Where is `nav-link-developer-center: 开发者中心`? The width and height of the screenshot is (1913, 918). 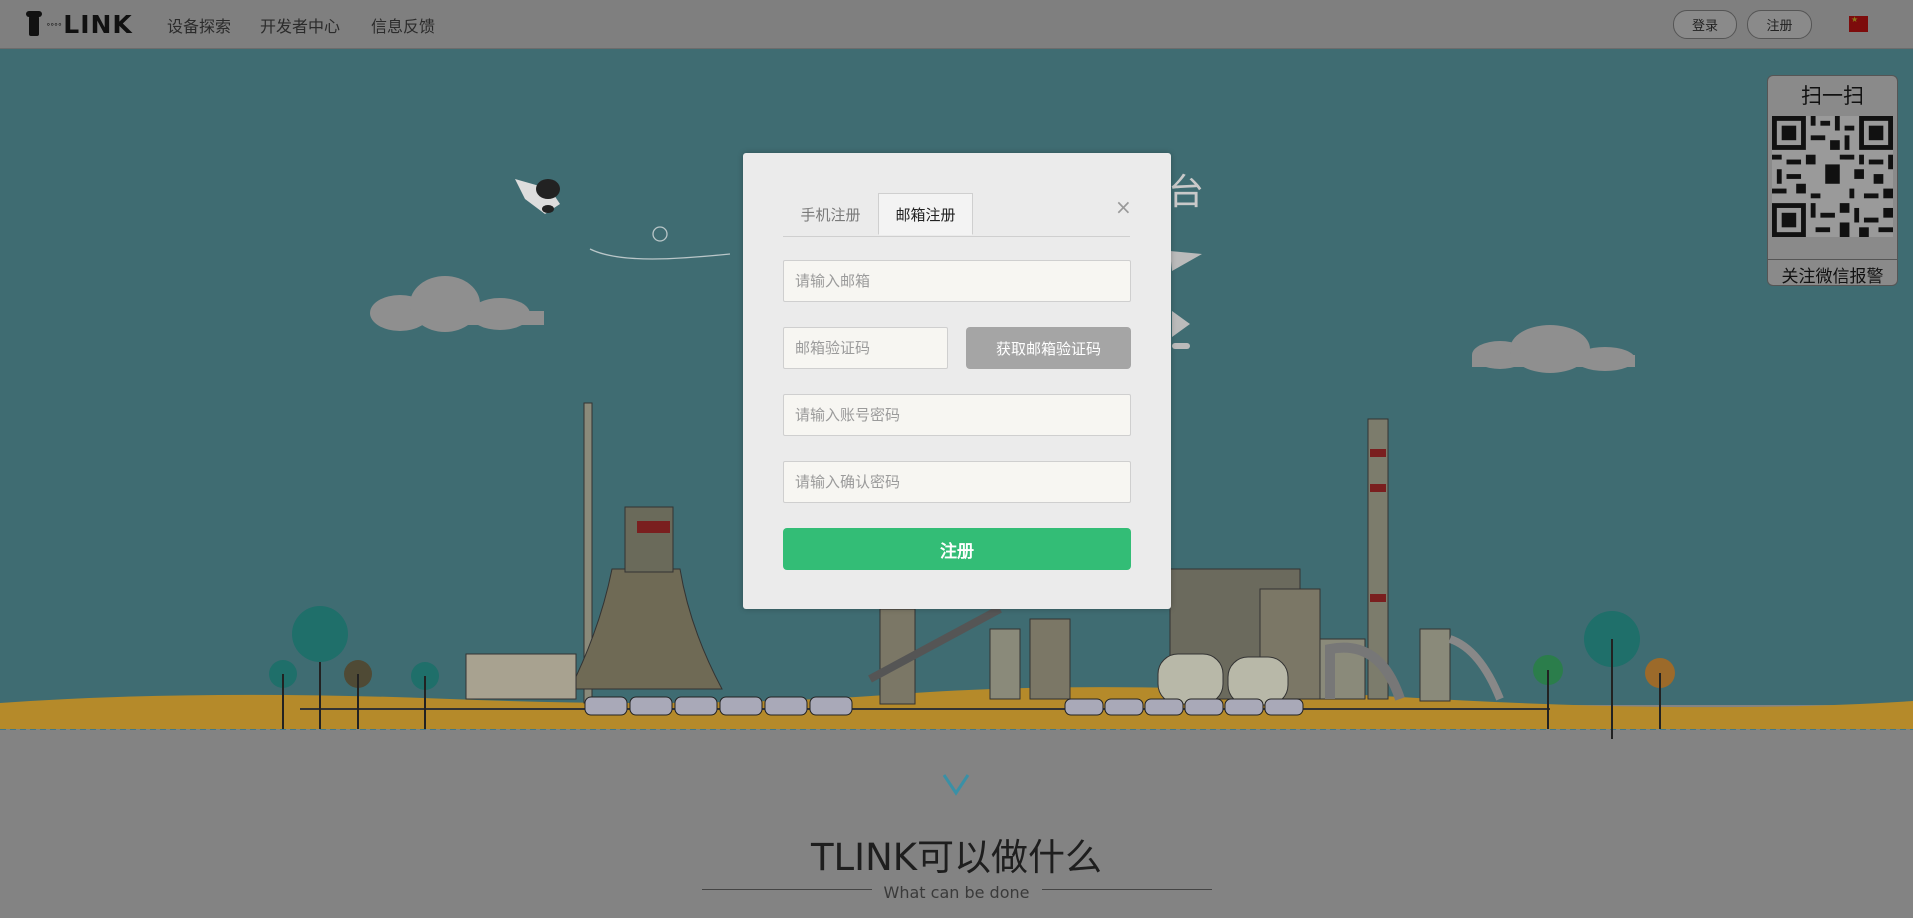
nav-link-developer-center: 开发者中心 is located at coordinates (300, 25).